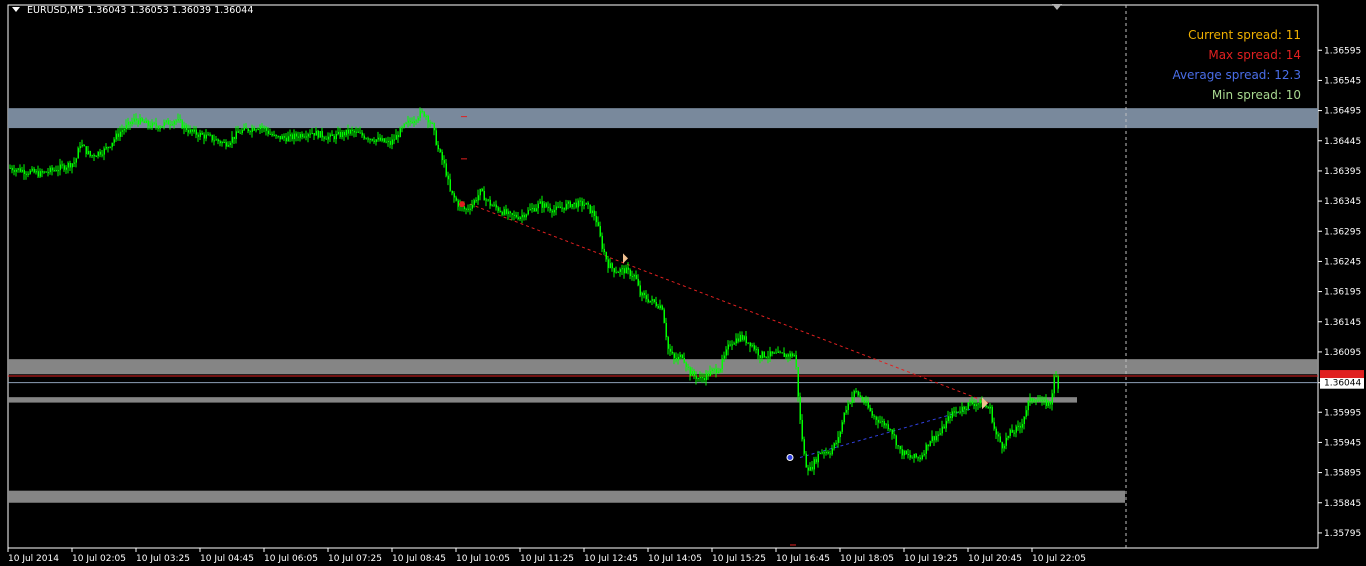 This screenshot has width=1366, height=566. Describe the element at coordinates (1342, 51) in the screenshot. I see `y-tick-label: 1.36595` at that location.